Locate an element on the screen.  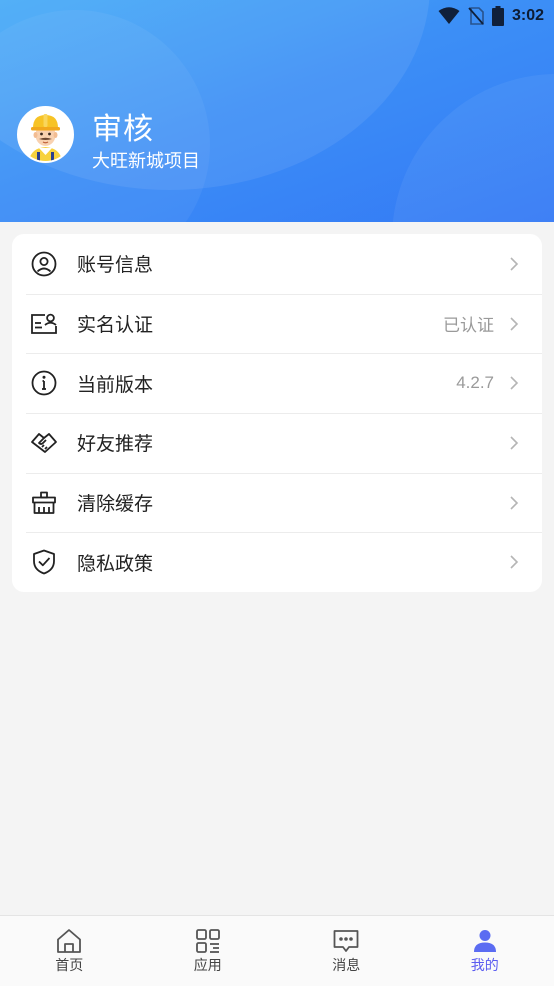
menu-item-value: 已认证 is located at coordinates (468, 326).